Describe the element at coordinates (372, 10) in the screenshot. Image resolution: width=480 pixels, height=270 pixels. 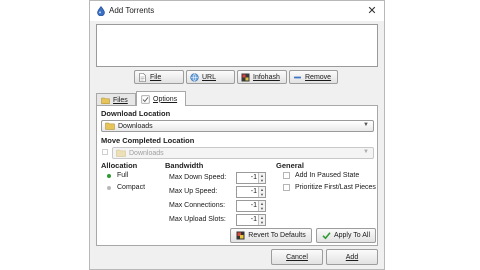
I see `close-icon: ✕` at that location.